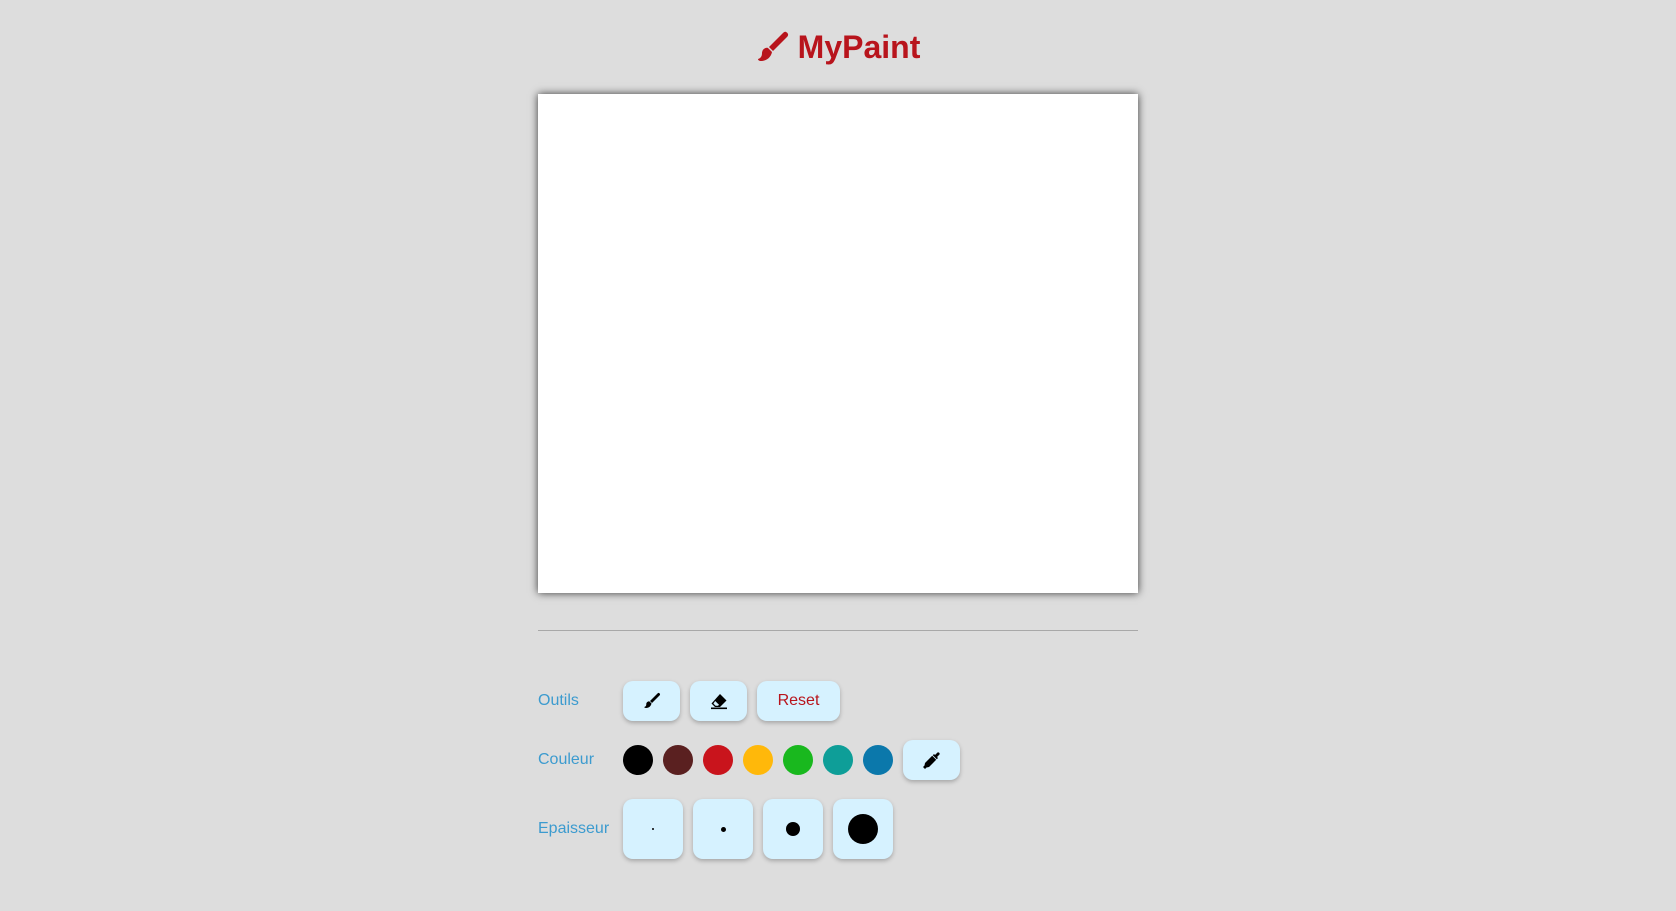 This screenshot has width=1676, height=911. I want to click on size-dot-large, so click(863, 829).